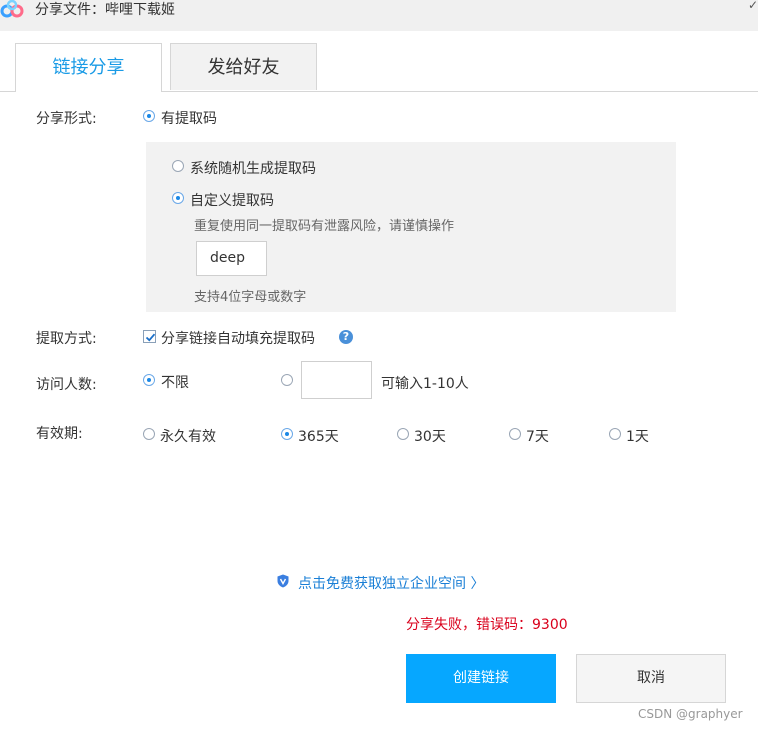 The image size is (758, 732). Describe the element at coordinates (188, 437) in the screenshot. I see `radio-validity-forever-label: 永久有效` at that location.